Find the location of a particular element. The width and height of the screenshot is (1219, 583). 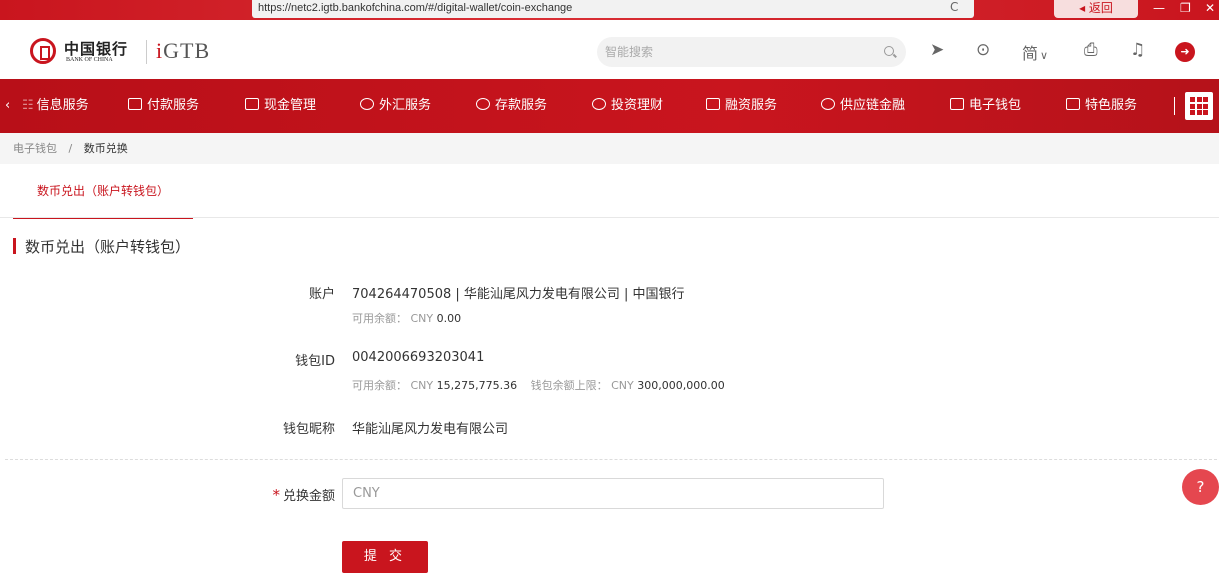

language-label: 简 is located at coordinates (1030, 53).